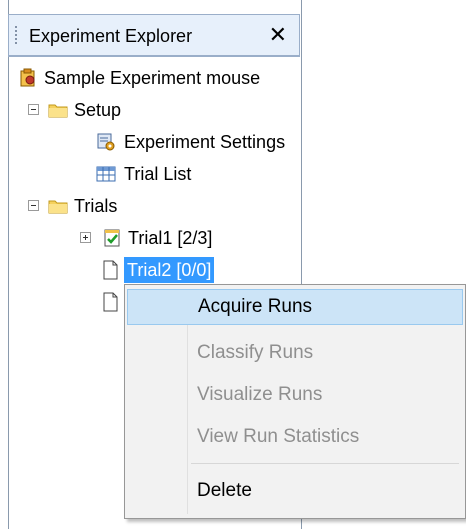 The image size is (466, 529). What do you see at coordinates (278, 35) in the screenshot?
I see `close-icon: ✕` at bounding box center [278, 35].